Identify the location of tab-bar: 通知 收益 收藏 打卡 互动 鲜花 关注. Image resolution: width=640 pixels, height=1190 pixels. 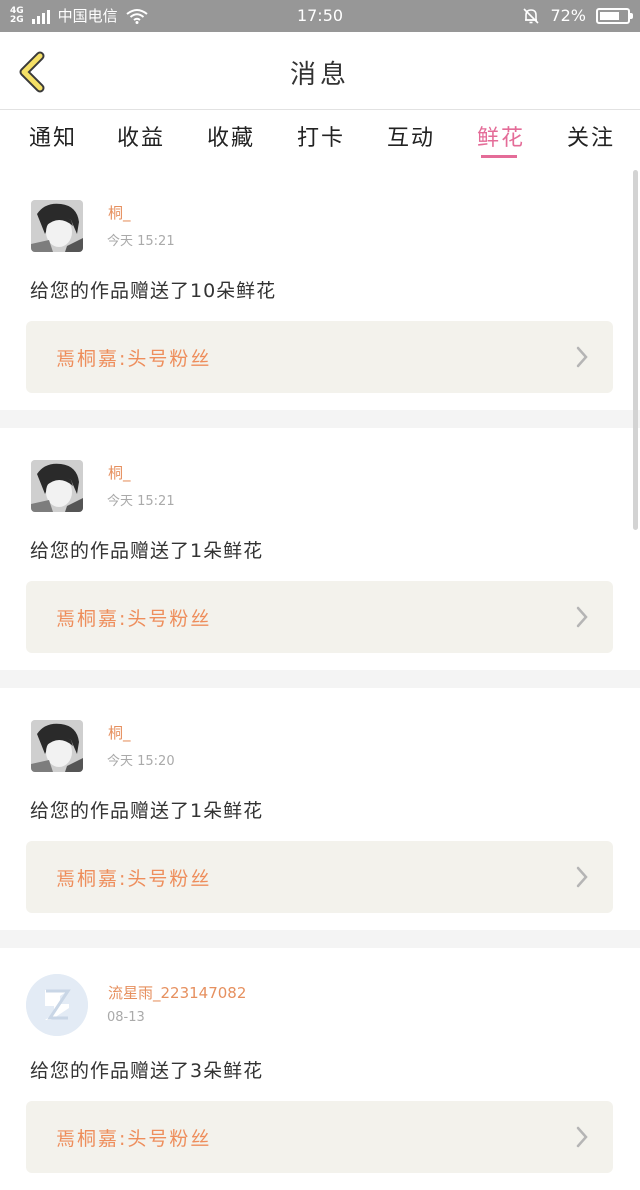
(320, 139).